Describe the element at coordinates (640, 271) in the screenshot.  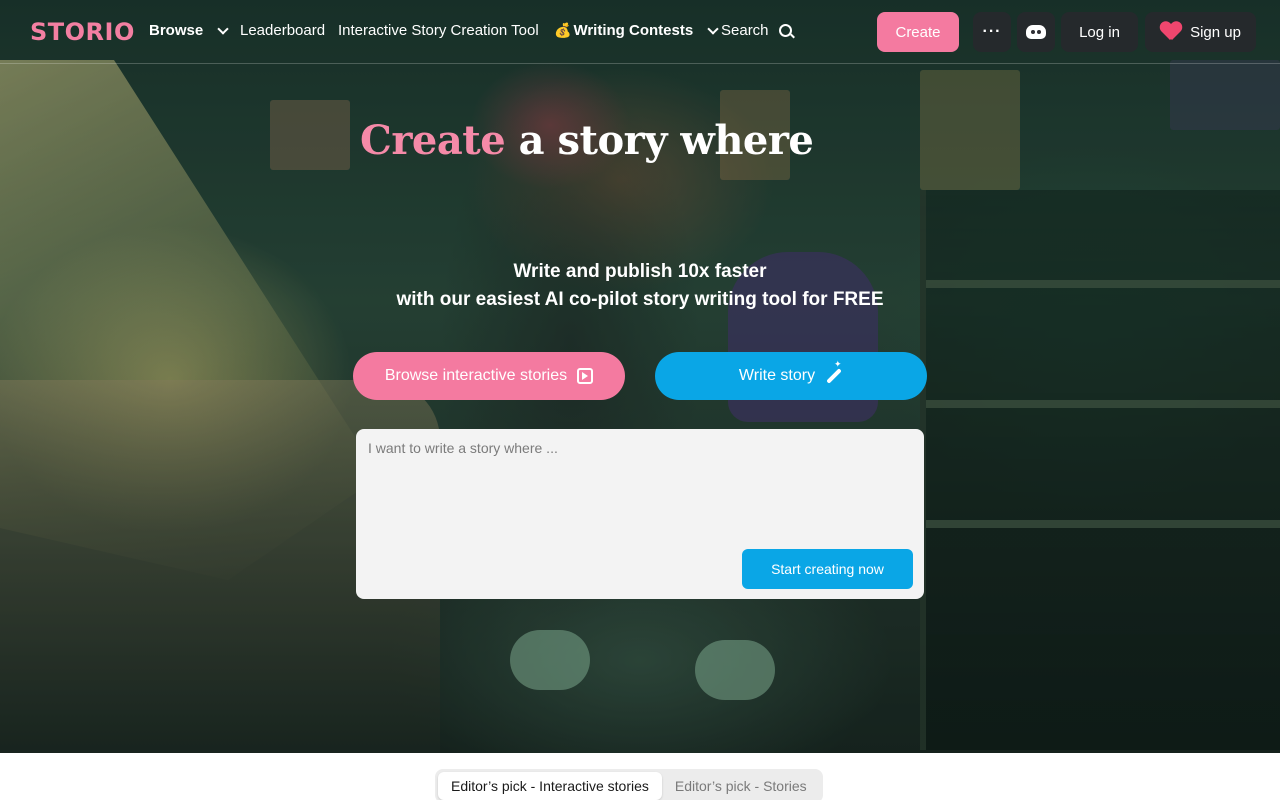
I see `hero-subline-1: Write and publish 10x faster` at that location.